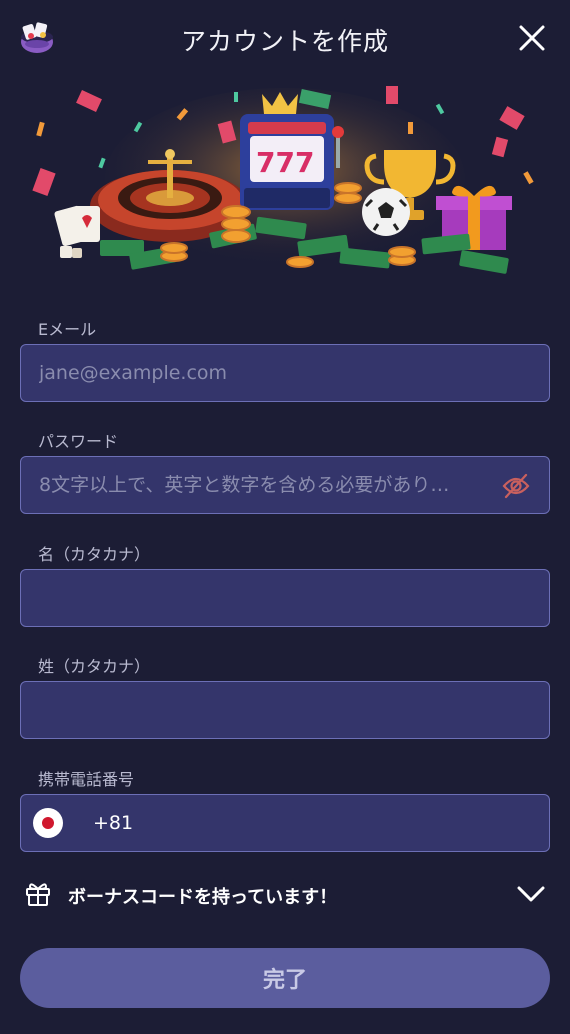  I want to click on gift-icon, so click(38, 894).